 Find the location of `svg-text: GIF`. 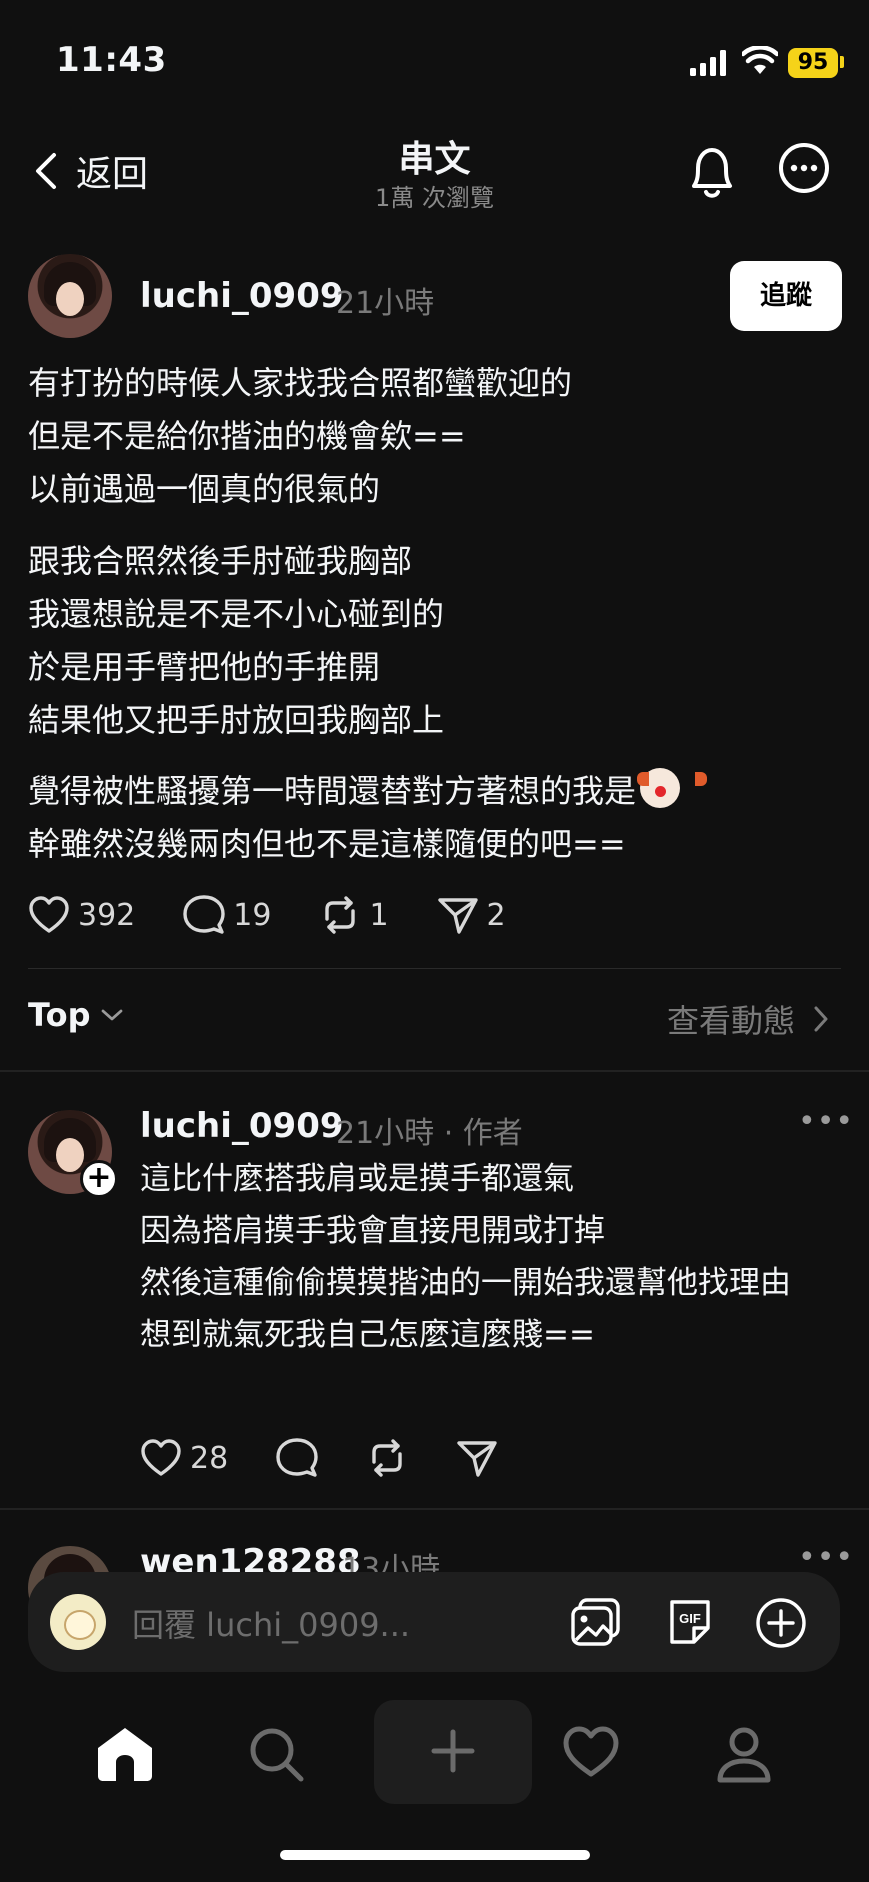

svg-text: GIF is located at coordinates (690, 1618).